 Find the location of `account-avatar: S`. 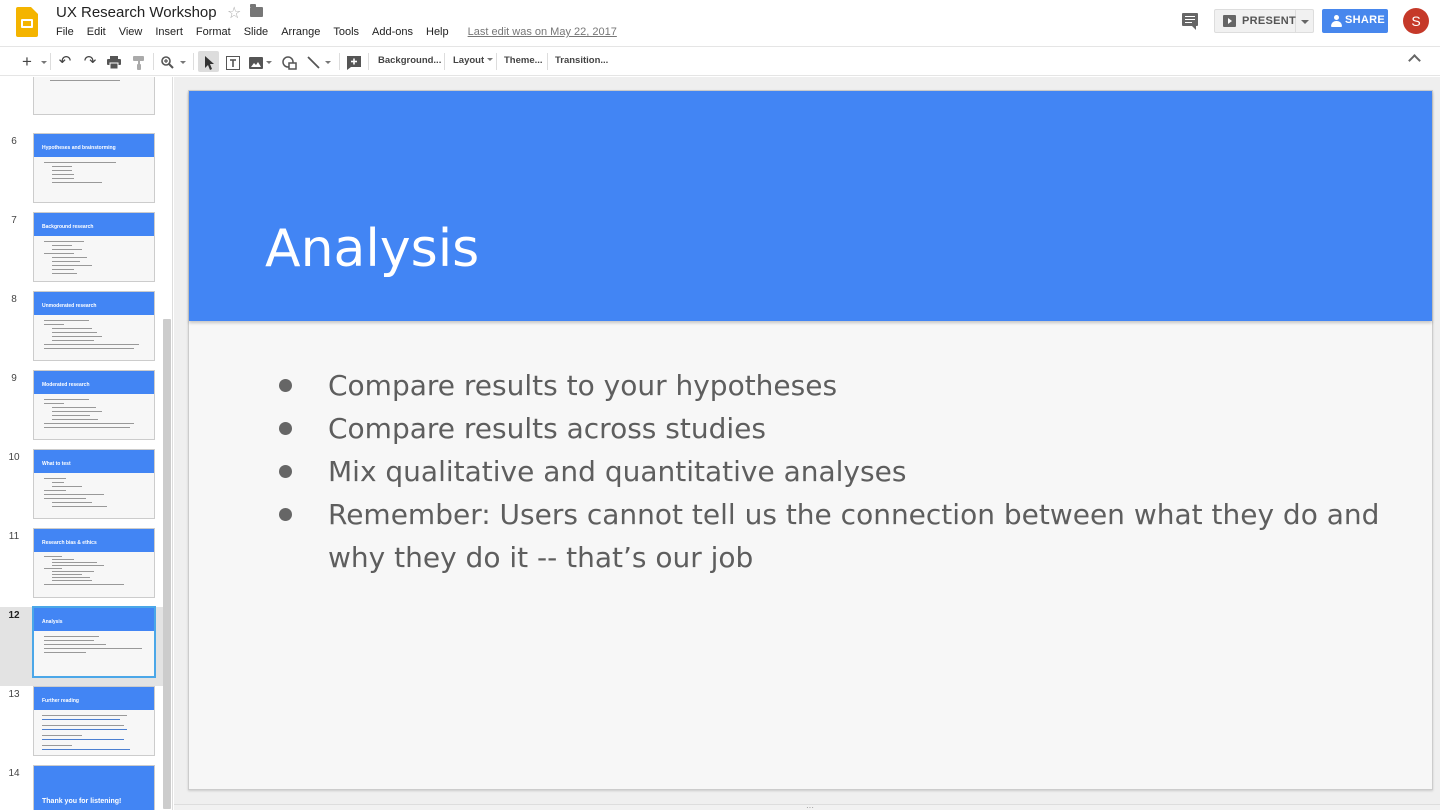

account-avatar: S is located at coordinates (1416, 21).